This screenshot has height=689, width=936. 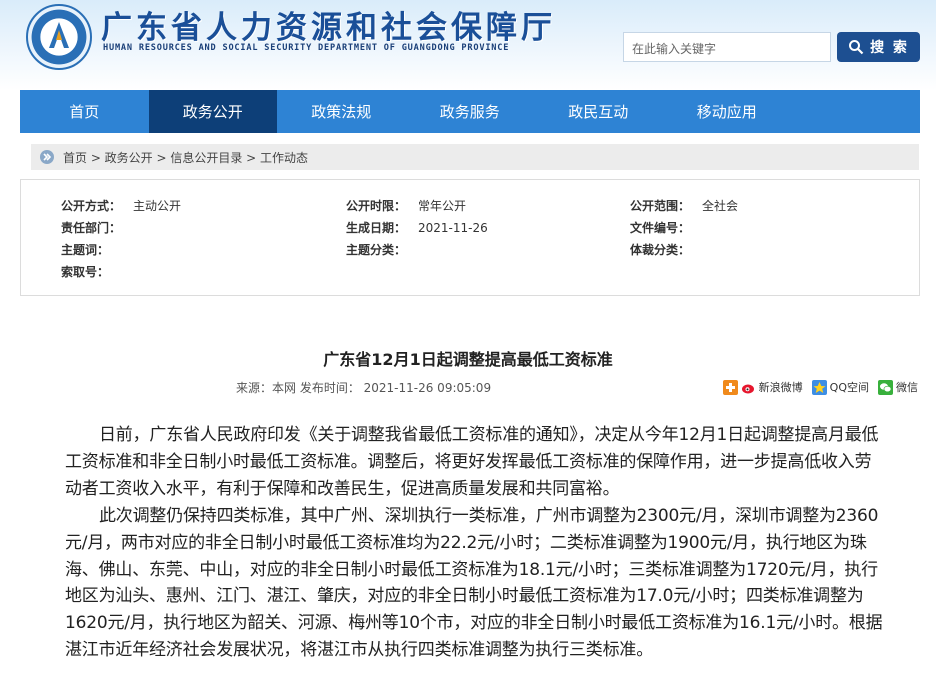 I want to click on qzone-icon, so click(x=819, y=387).